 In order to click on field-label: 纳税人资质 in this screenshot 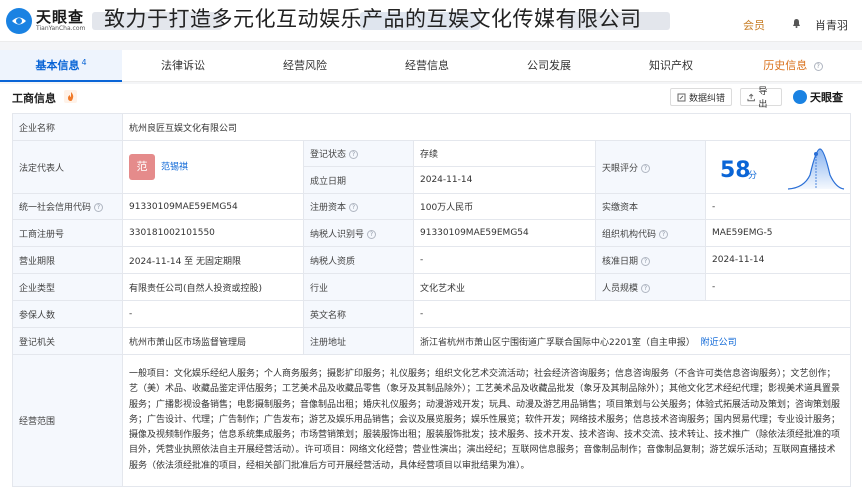, I will do `click(358, 260)`.